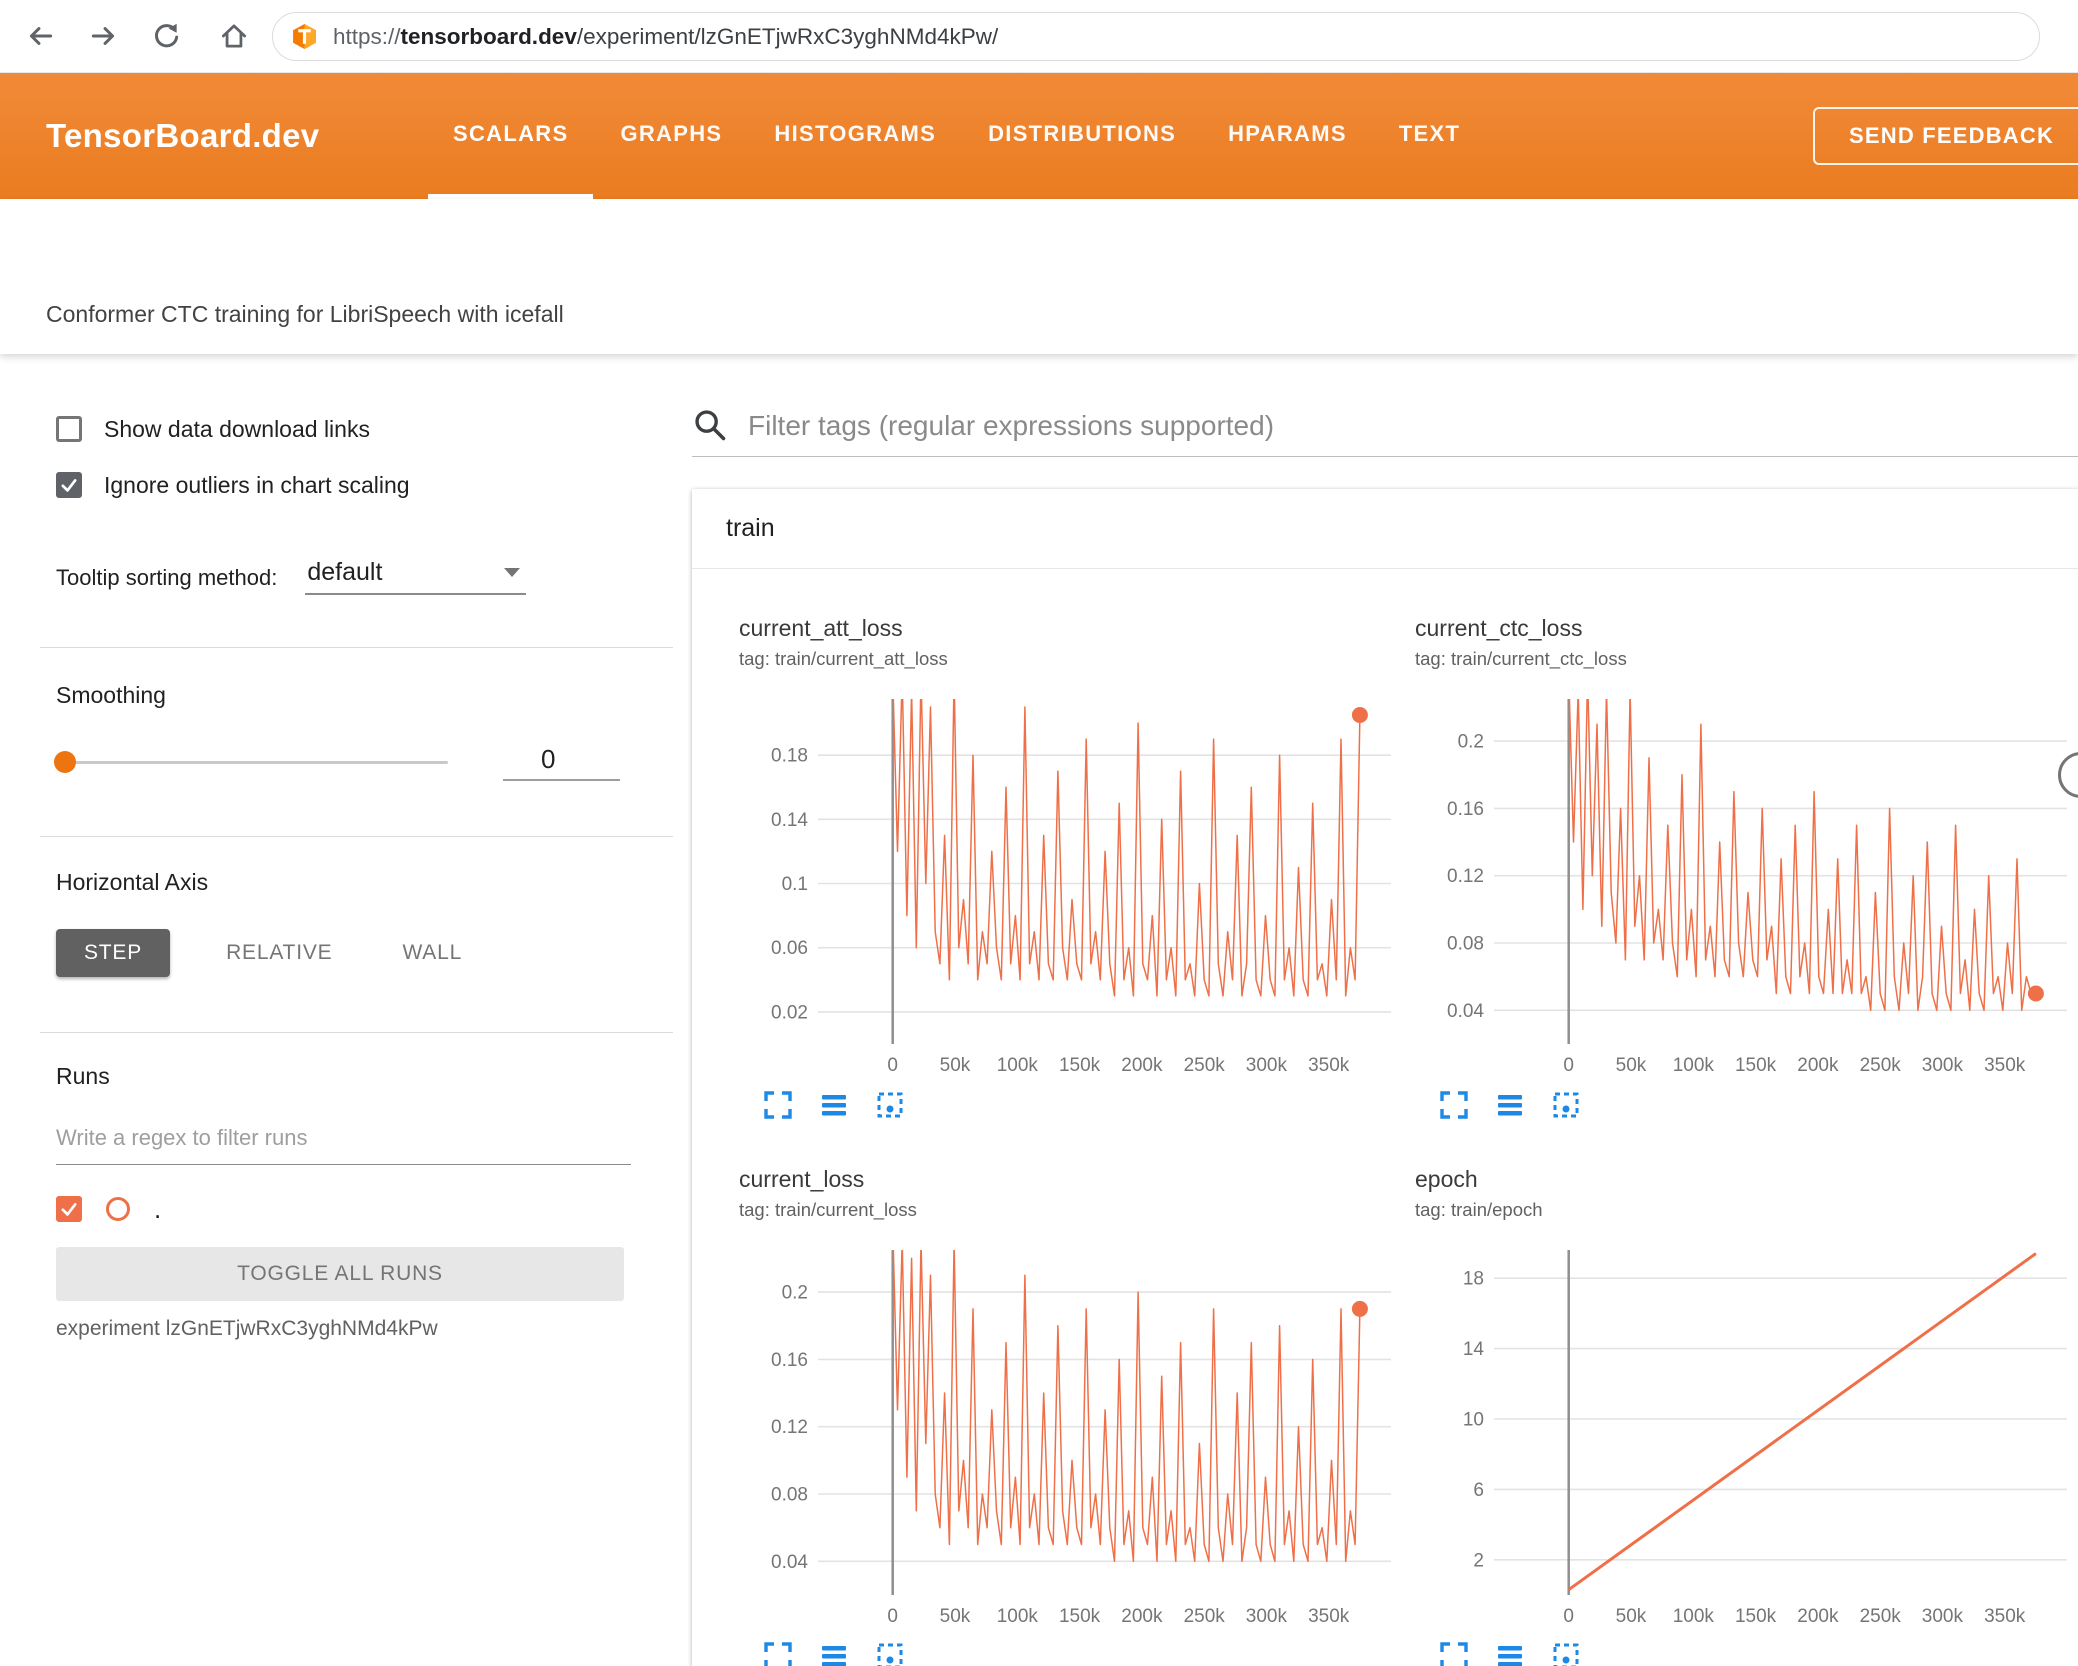 Image resolution: width=2078 pixels, height=1666 pixels. Describe the element at coordinates (1287, 136) in the screenshot. I see `tab-hparams: HPARAMS` at that location.